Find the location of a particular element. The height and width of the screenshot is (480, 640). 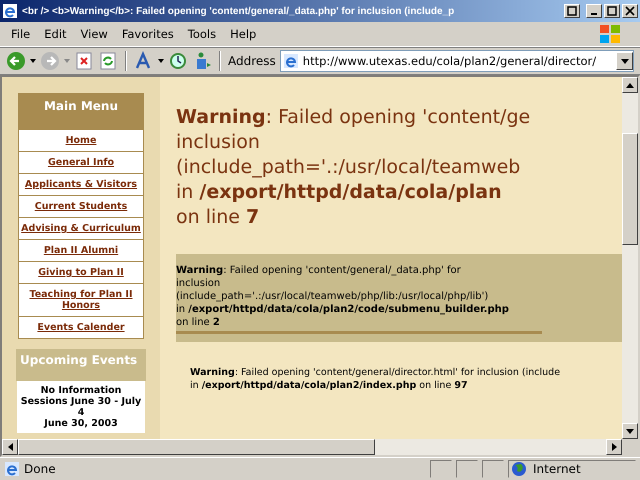

refresh-icon is located at coordinates (108, 61).